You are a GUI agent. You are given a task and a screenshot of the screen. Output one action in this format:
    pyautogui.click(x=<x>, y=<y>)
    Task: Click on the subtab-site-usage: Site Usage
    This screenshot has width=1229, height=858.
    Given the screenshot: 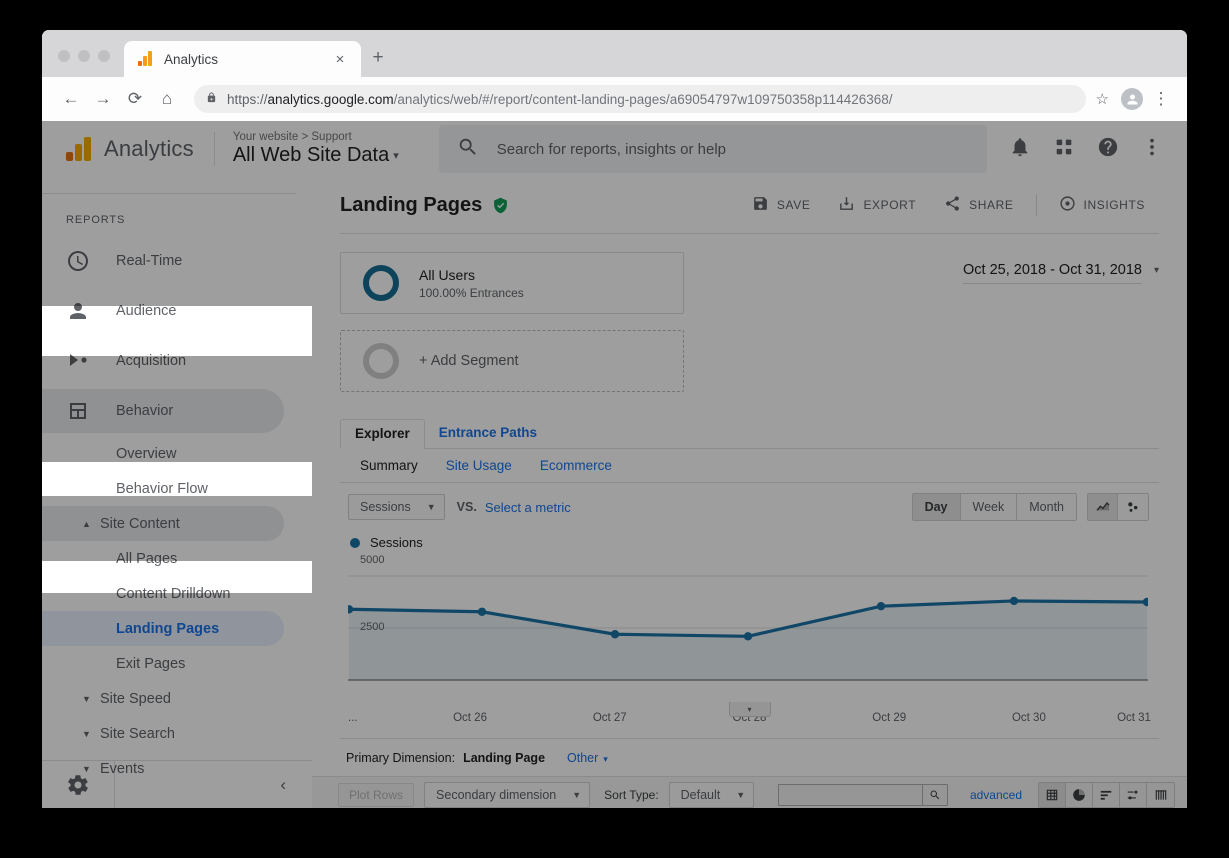 What is the action you would take?
    pyautogui.click(x=479, y=465)
    